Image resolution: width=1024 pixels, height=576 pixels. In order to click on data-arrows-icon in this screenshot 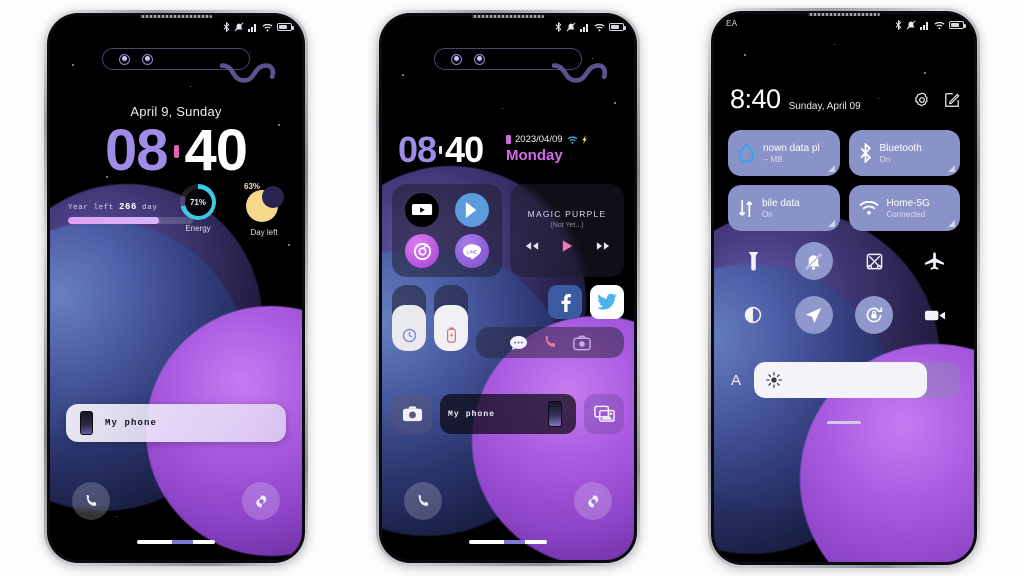, I will do `click(746, 208)`.